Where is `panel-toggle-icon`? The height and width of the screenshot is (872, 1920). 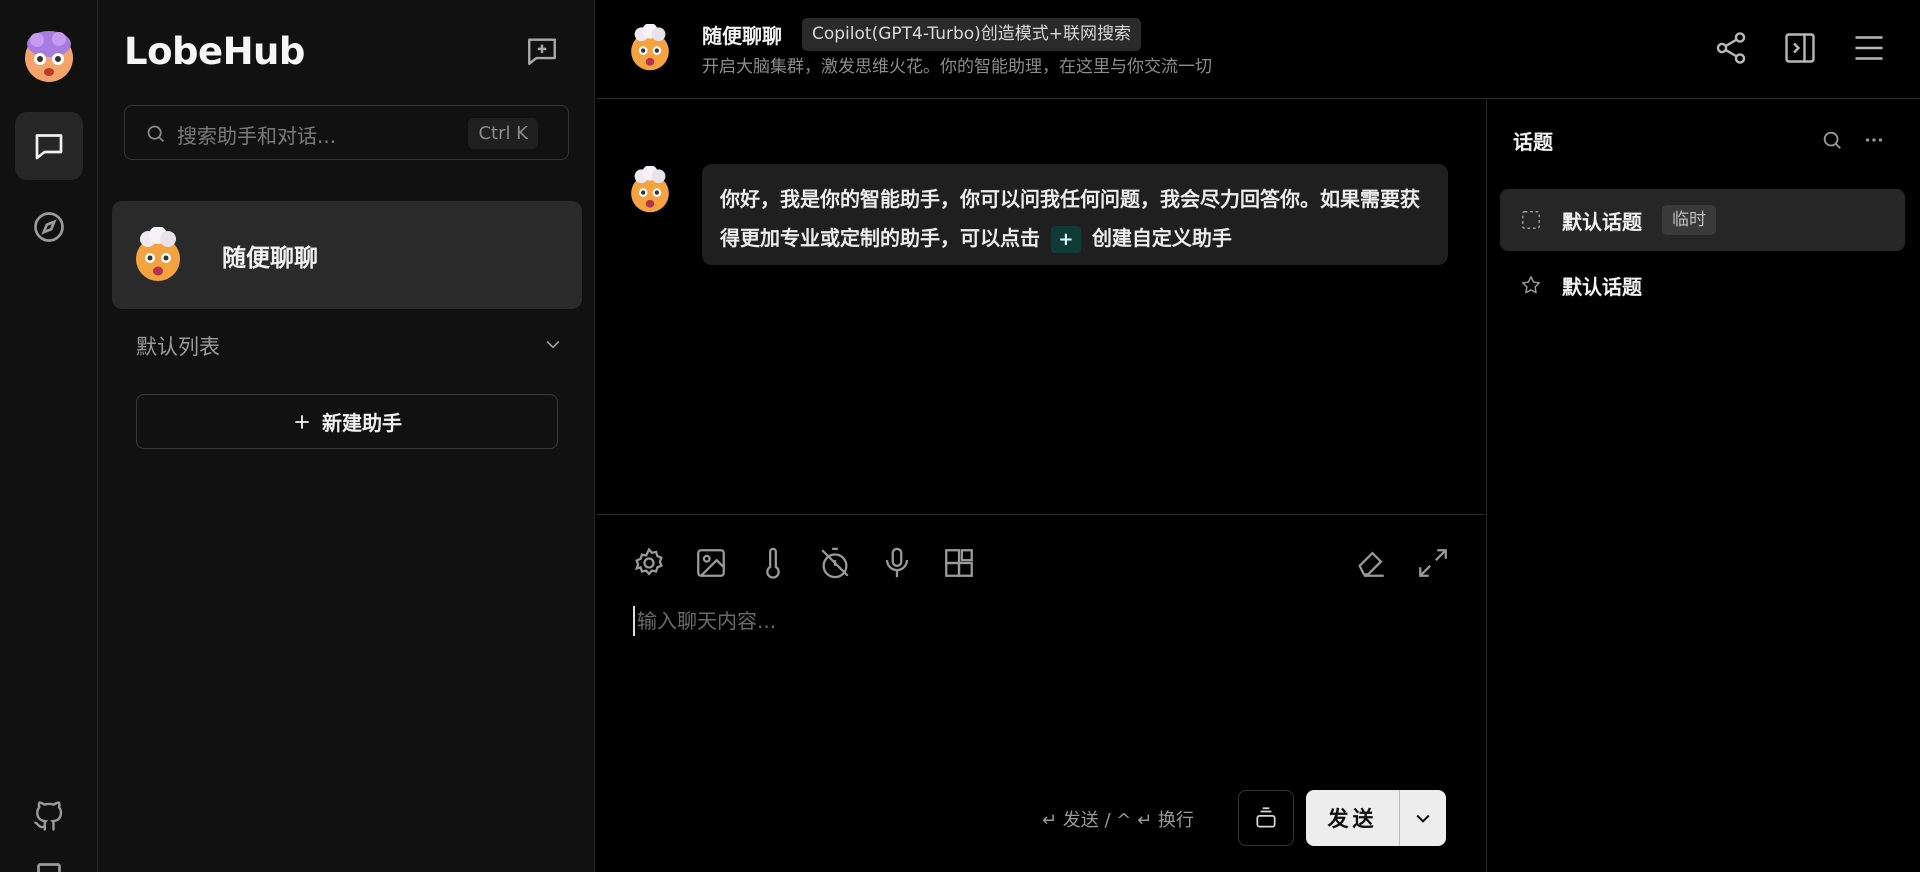
panel-toggle-icon is located at coordinates (1800, 48).